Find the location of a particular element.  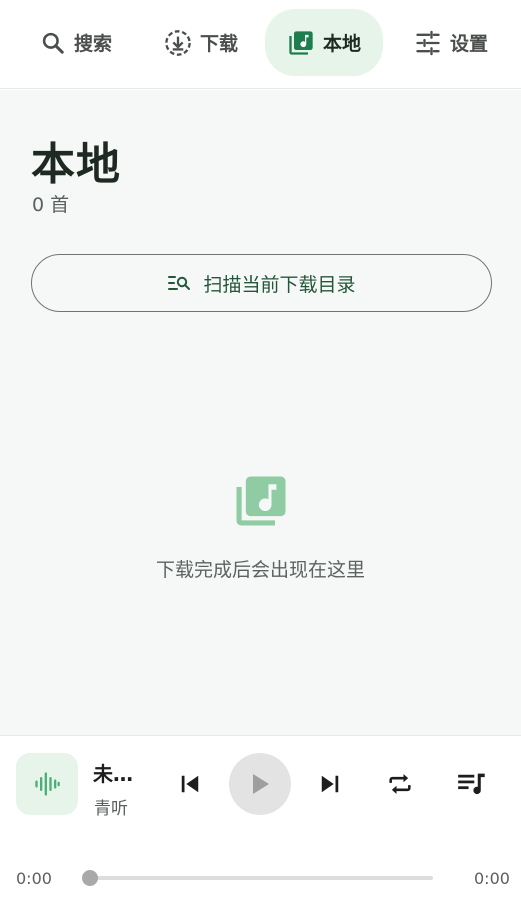

track-artist: 青听 is located at coordinates (111, 809).